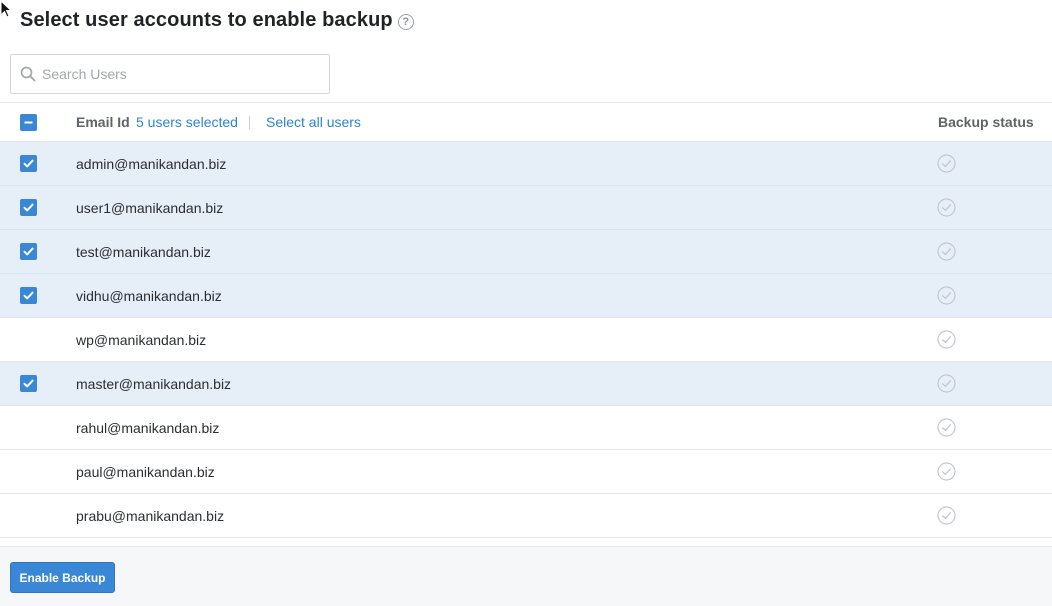  Describe the element at coordinates (6, 9) in the screenshot. I see `mouse-cursor-icon` at that location.